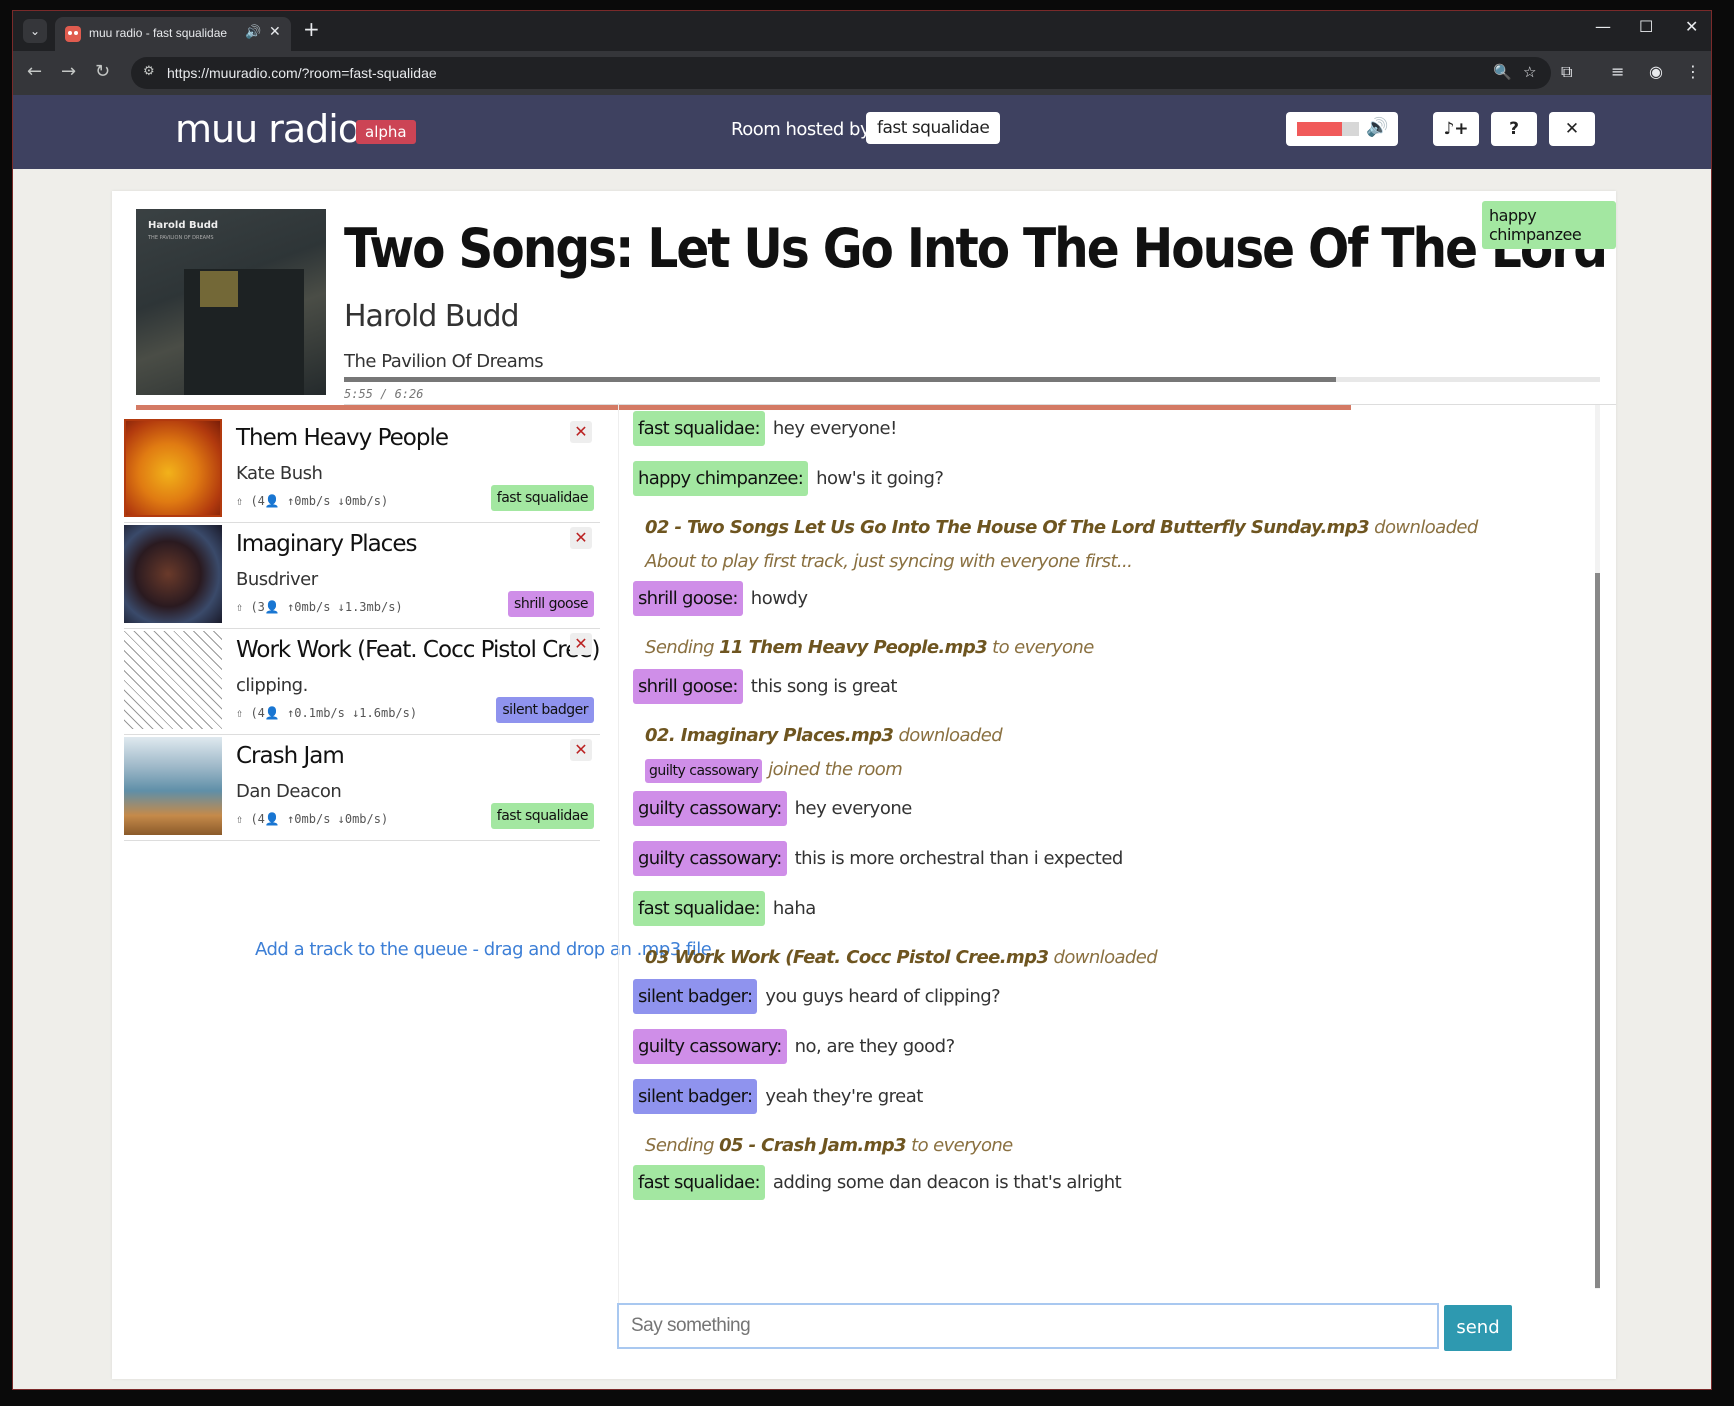 This screenshot has height=1406, width=1734. What do you see at coordinates (834, 428) in the screenshot?
I see `chat-text: hey everyone!` at bounding box center [834, 428].